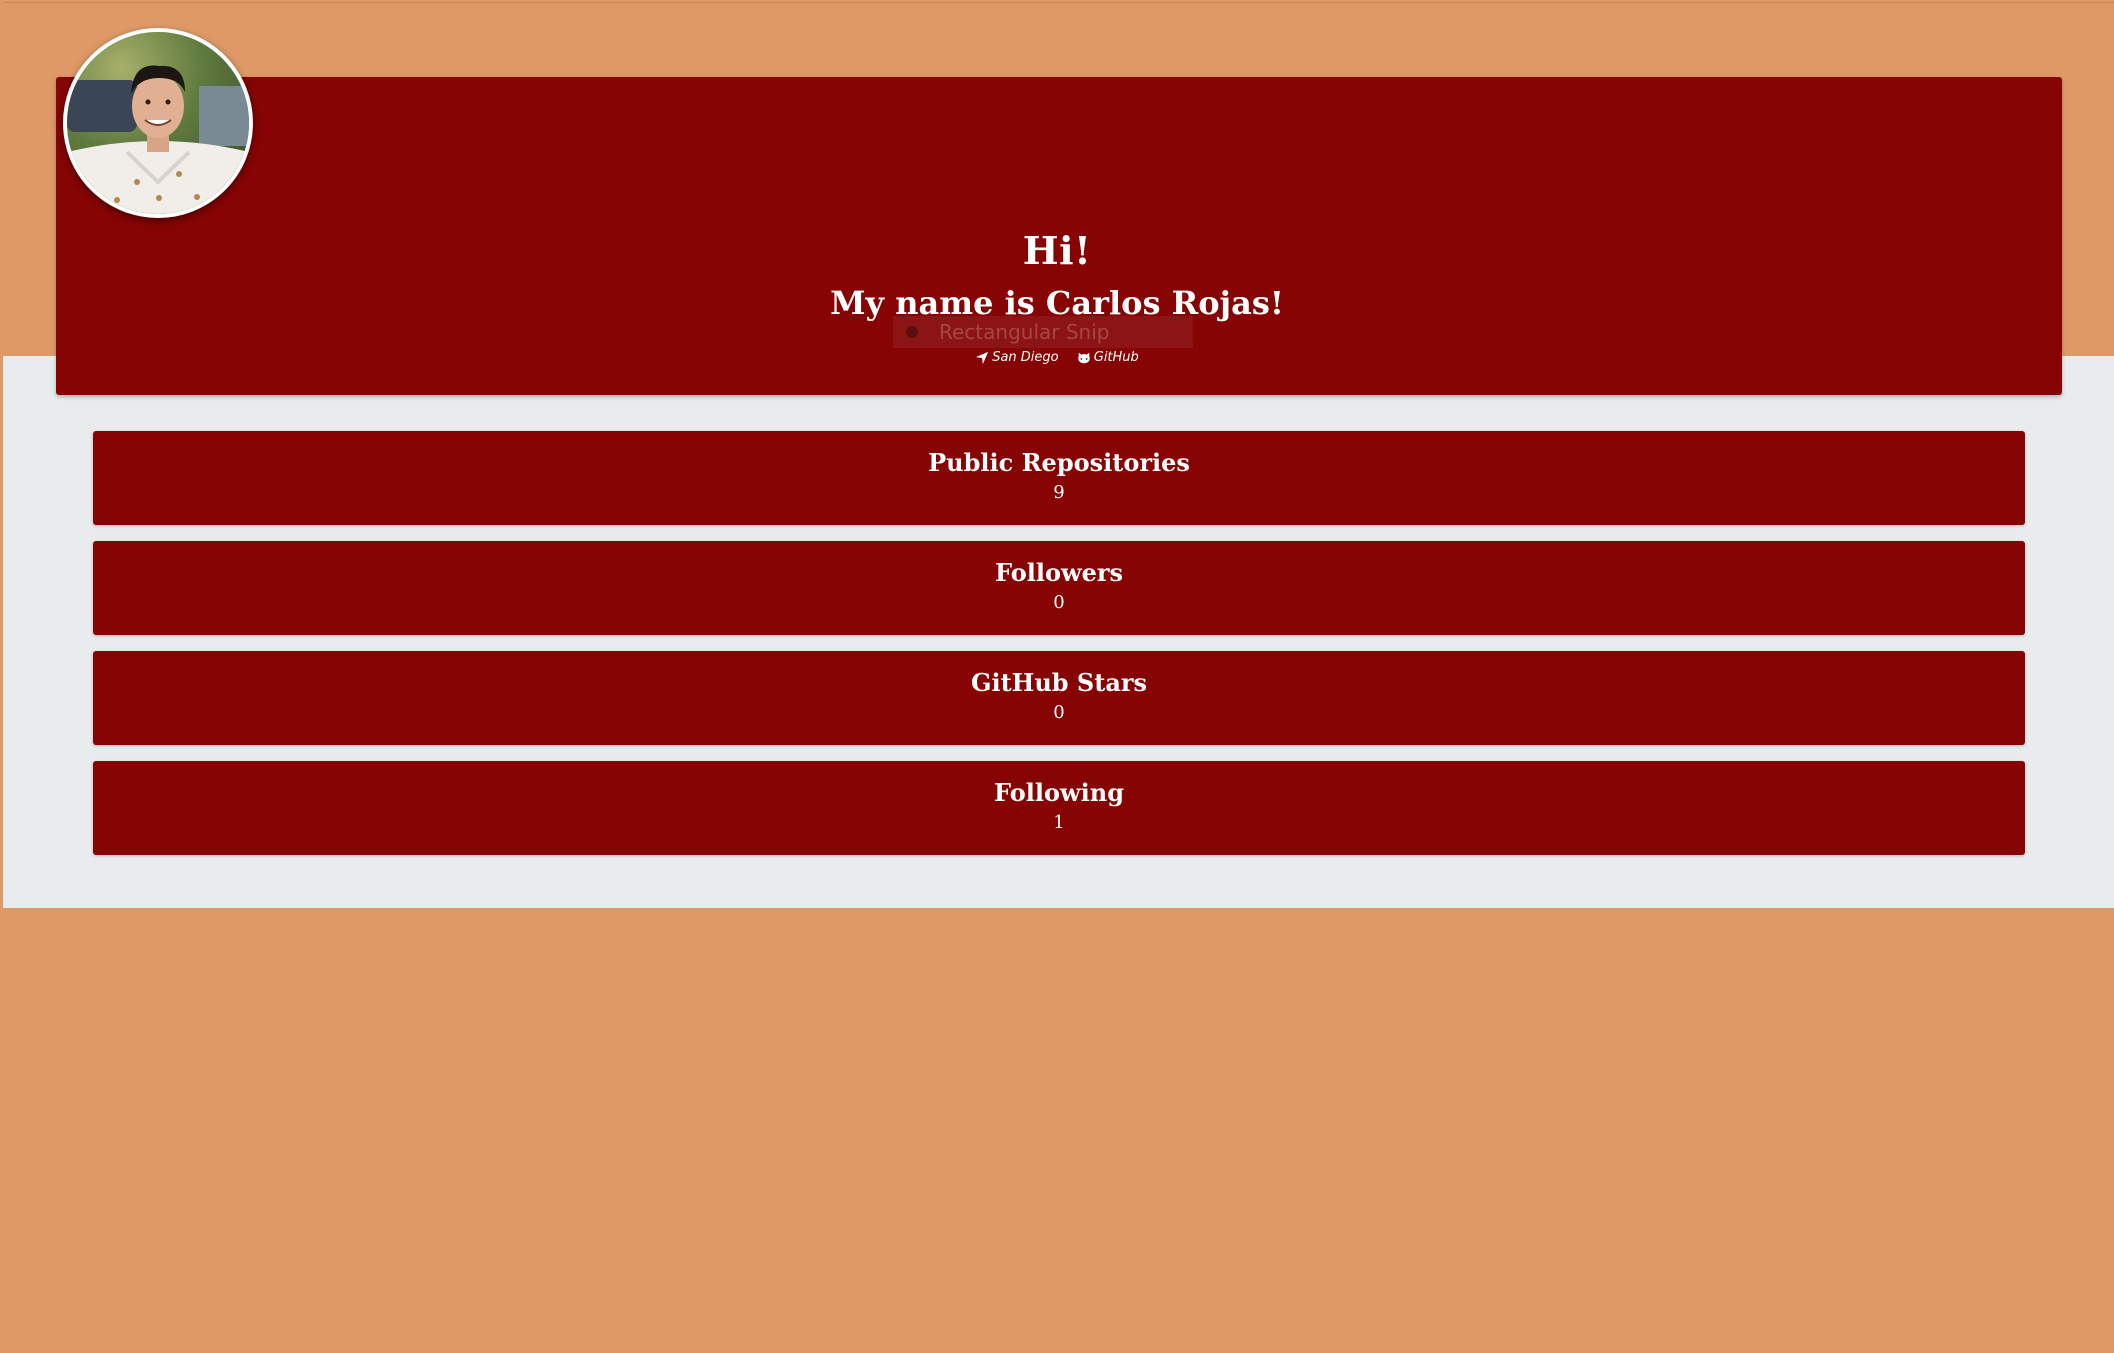 The height and width of the screenshot is (1353, 2114). I want to click on stat-card-public-repositories: Public Repositories 9, so click(1059, 478).